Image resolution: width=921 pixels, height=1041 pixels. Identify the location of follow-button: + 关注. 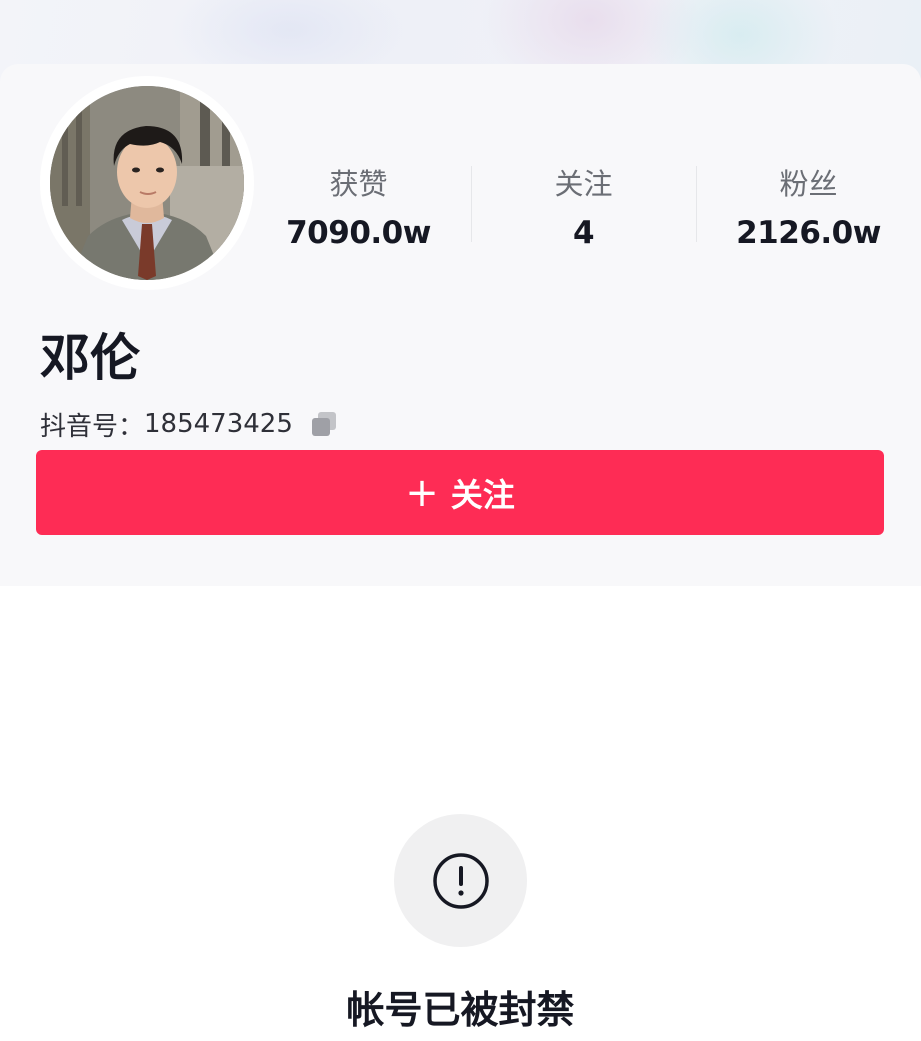
(460, 492).